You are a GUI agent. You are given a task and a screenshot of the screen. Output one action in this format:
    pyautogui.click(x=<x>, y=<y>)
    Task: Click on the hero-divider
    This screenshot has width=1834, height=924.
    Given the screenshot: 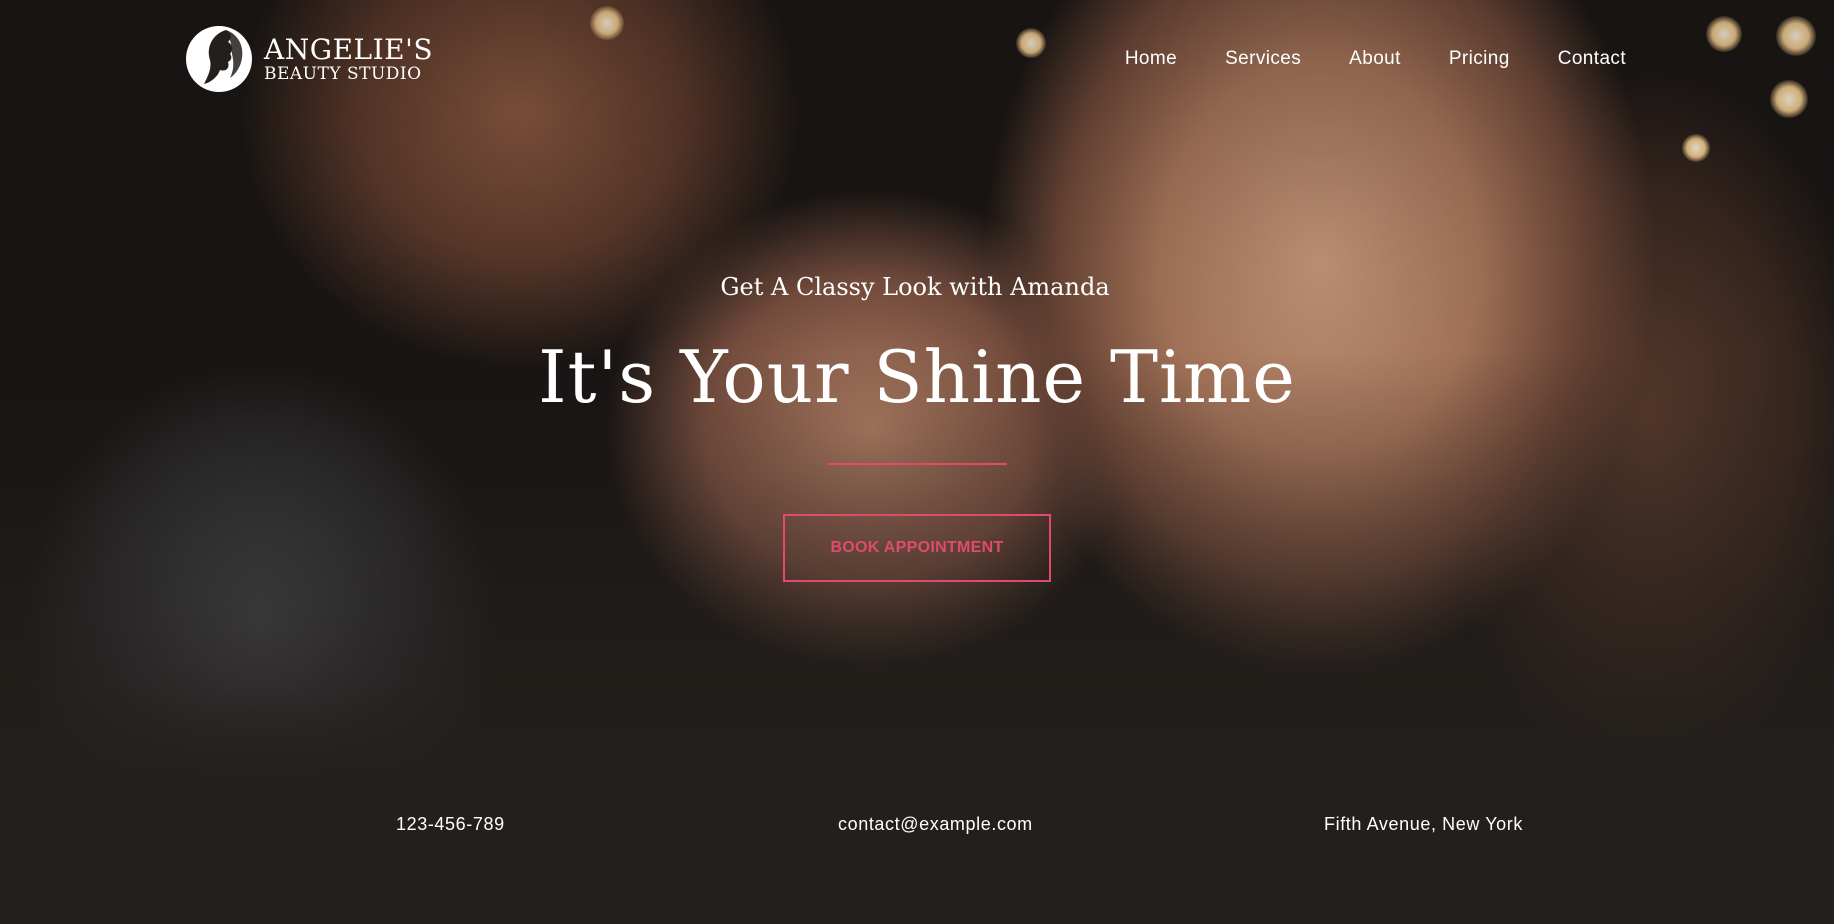 What is the action you would take?
    pyautogui.click(x=917, y=464)
    